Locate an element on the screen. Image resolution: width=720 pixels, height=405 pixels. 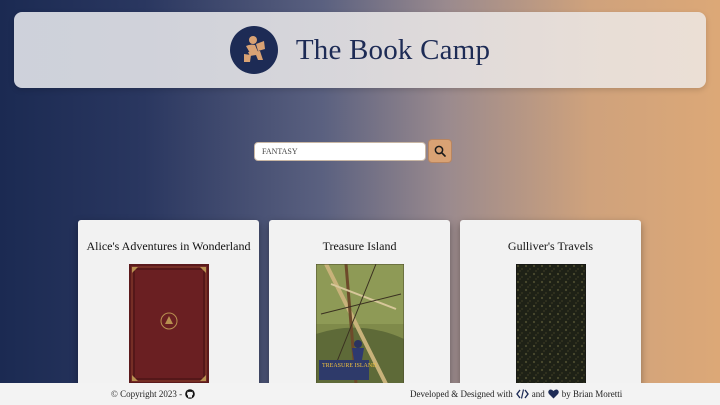
search-button is located at coordinates (440, 151).